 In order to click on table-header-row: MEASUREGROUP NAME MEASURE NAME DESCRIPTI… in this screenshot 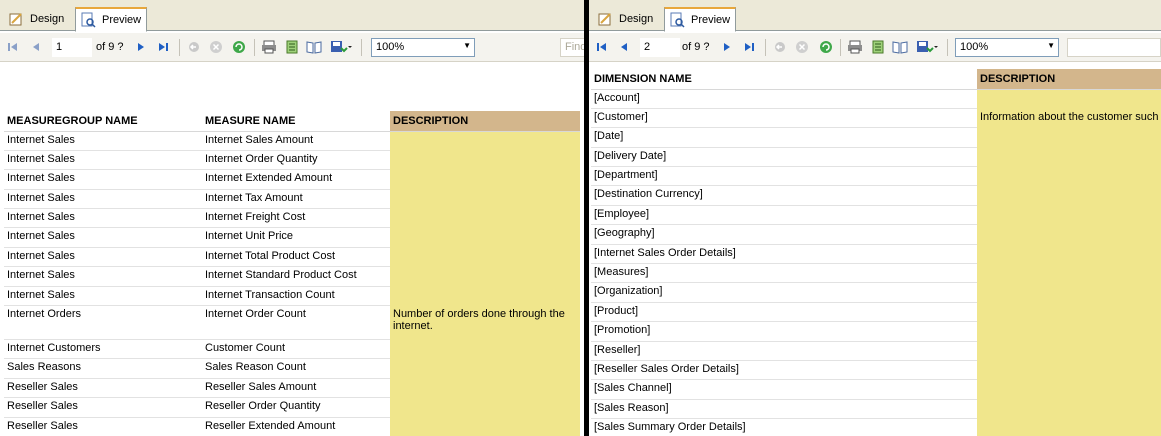, I will do `click(292, 121)`.